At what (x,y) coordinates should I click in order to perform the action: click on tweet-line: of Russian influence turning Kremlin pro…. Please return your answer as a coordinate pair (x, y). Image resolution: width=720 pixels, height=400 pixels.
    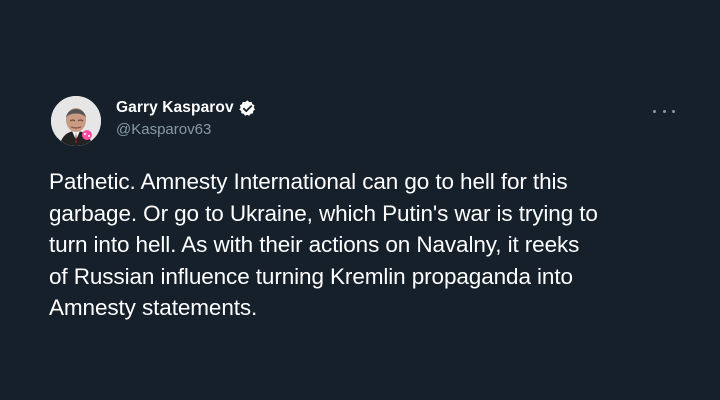
    Looking at the image, I should click on (311, 276).